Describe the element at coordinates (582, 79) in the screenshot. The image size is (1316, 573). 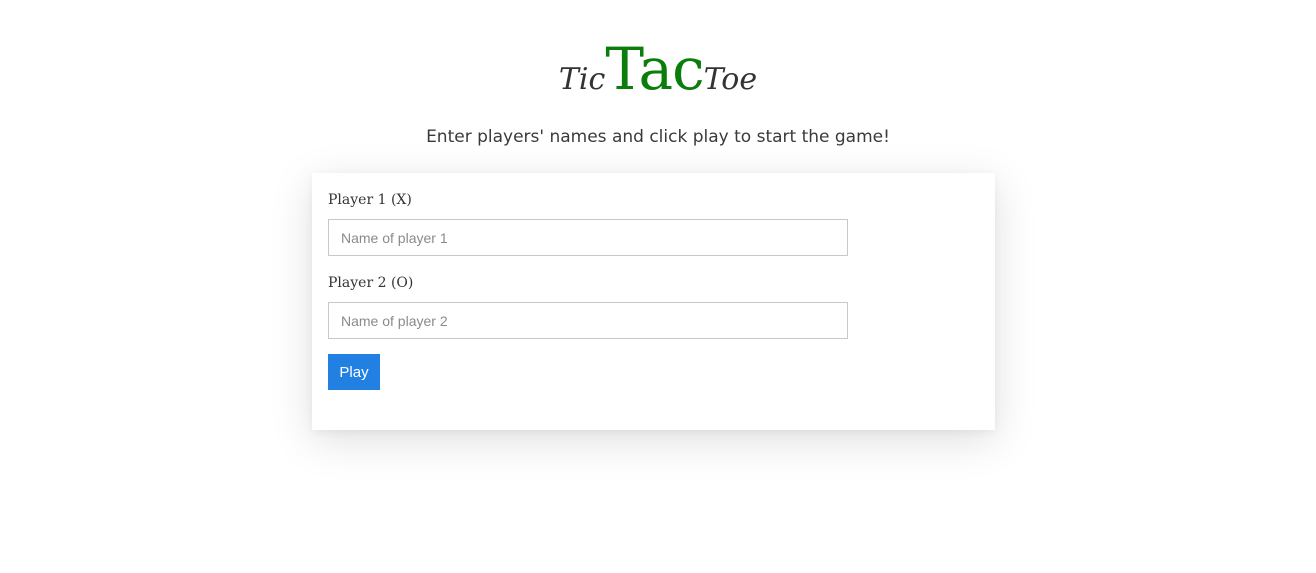
I see `title-tic: Tic` at that location.